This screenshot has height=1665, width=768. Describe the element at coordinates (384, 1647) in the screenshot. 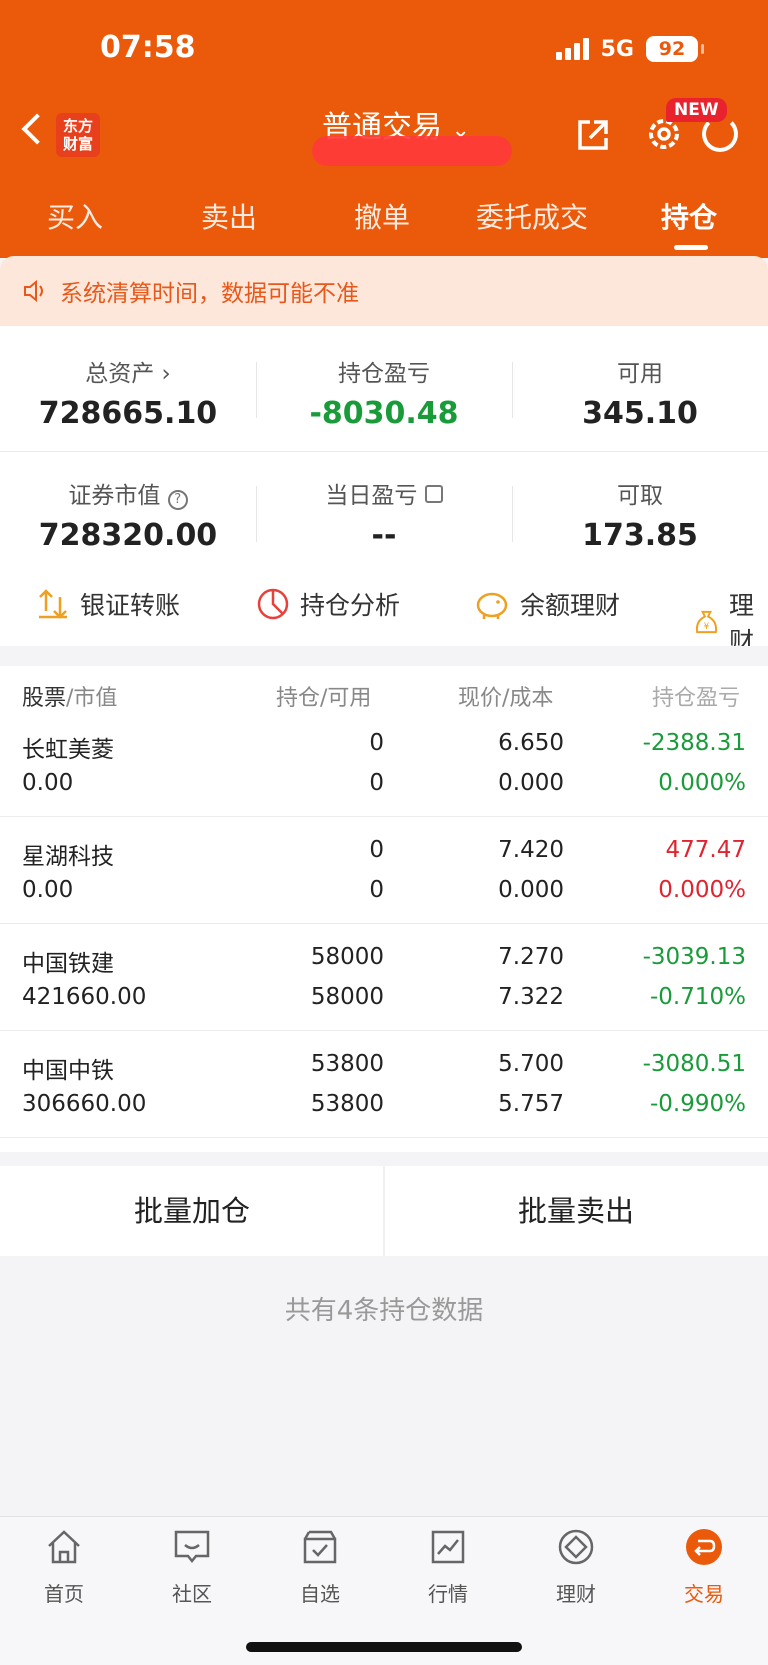

I see `home-indicator` at that location.